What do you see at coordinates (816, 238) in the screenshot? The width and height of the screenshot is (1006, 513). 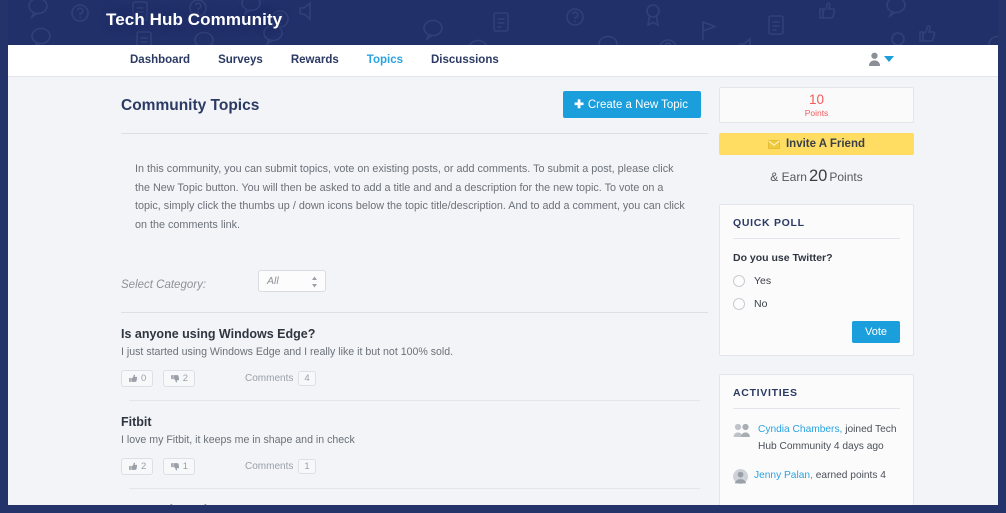 I see `quick-poll-divider` at bounding box center [816, 238].